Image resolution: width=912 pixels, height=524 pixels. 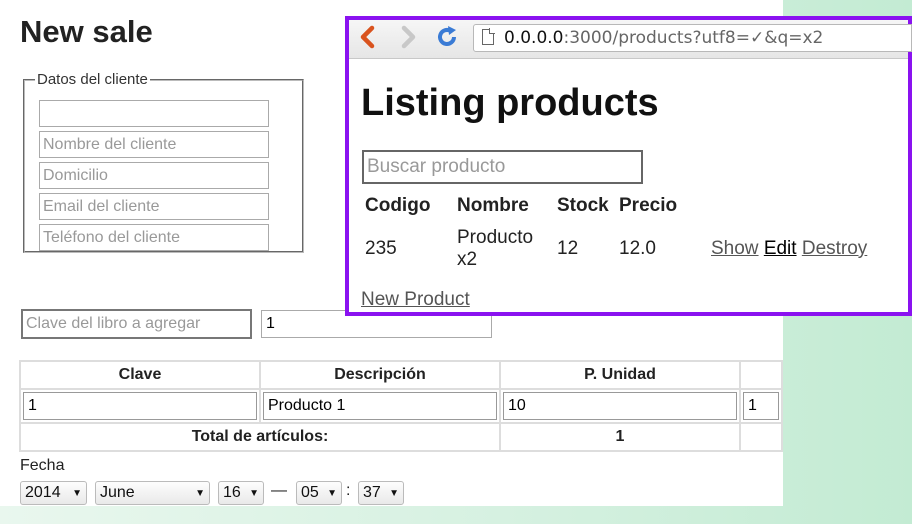 What do you see at coordinates (568, 248) in the screenshot?
I see `cell-stock: 12` at bounding box center [568, 248].